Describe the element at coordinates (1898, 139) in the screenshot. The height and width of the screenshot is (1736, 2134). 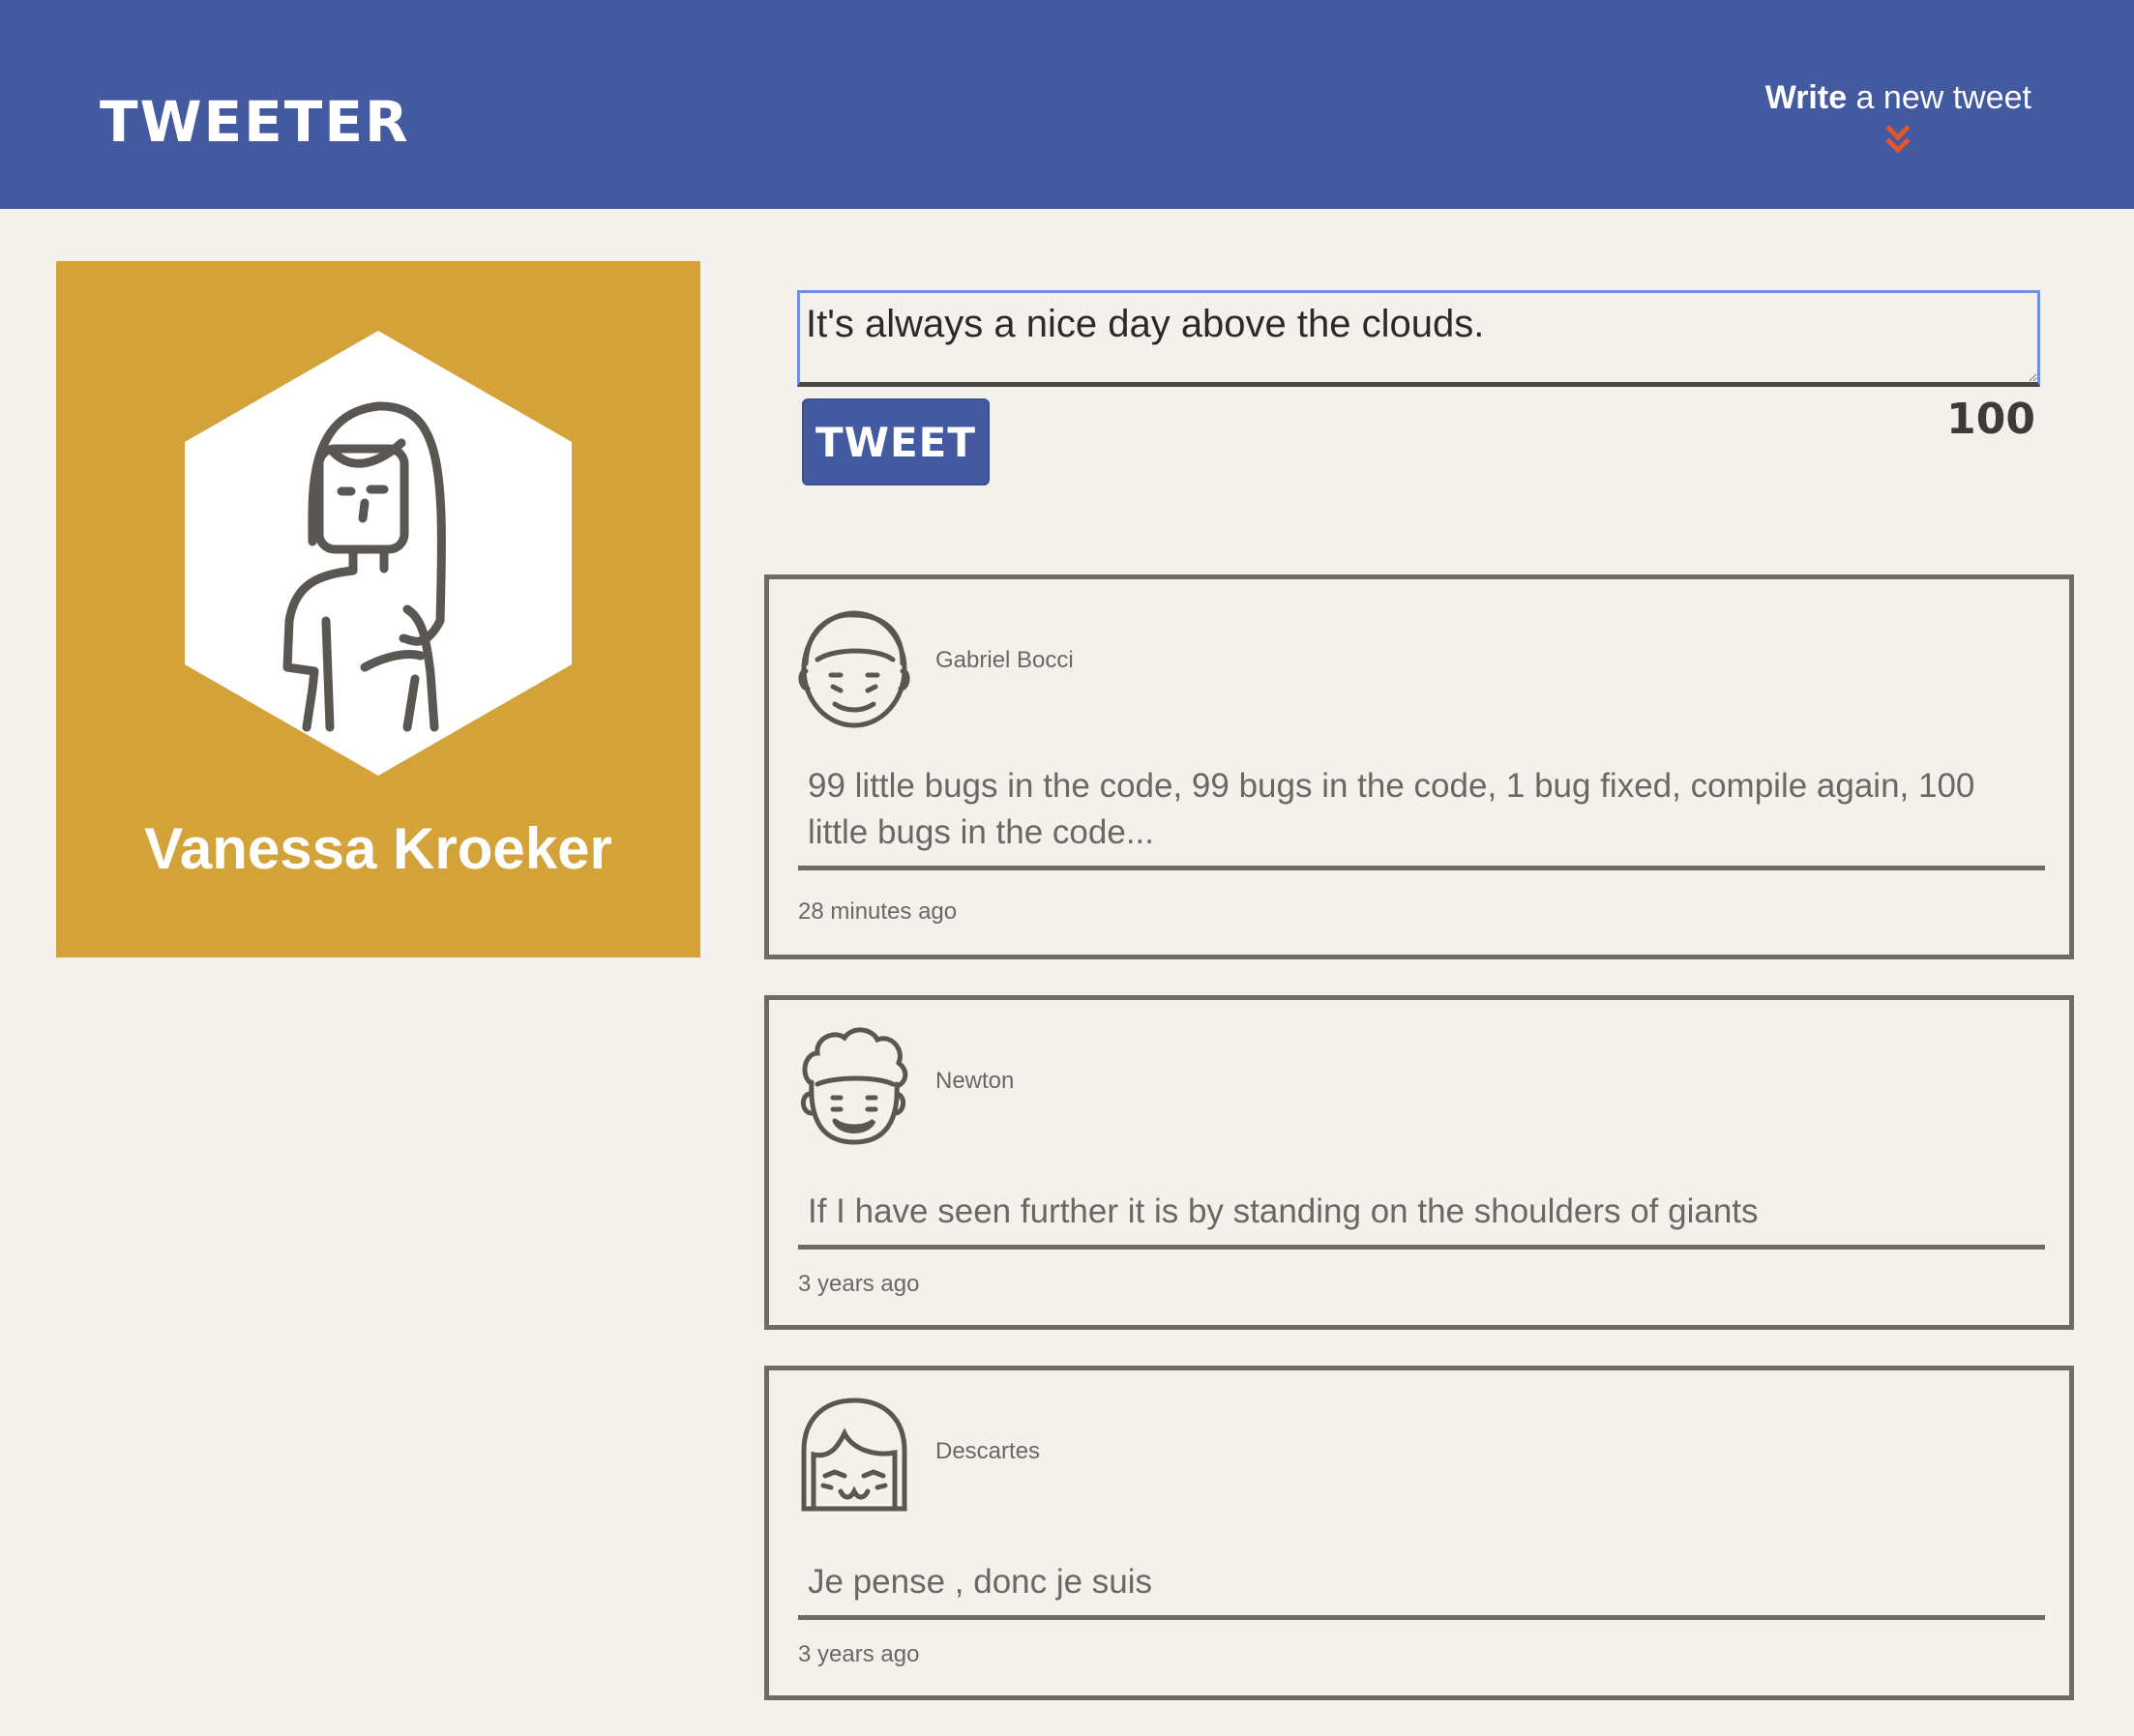
I see `double-chevron-down-icon` at that location.